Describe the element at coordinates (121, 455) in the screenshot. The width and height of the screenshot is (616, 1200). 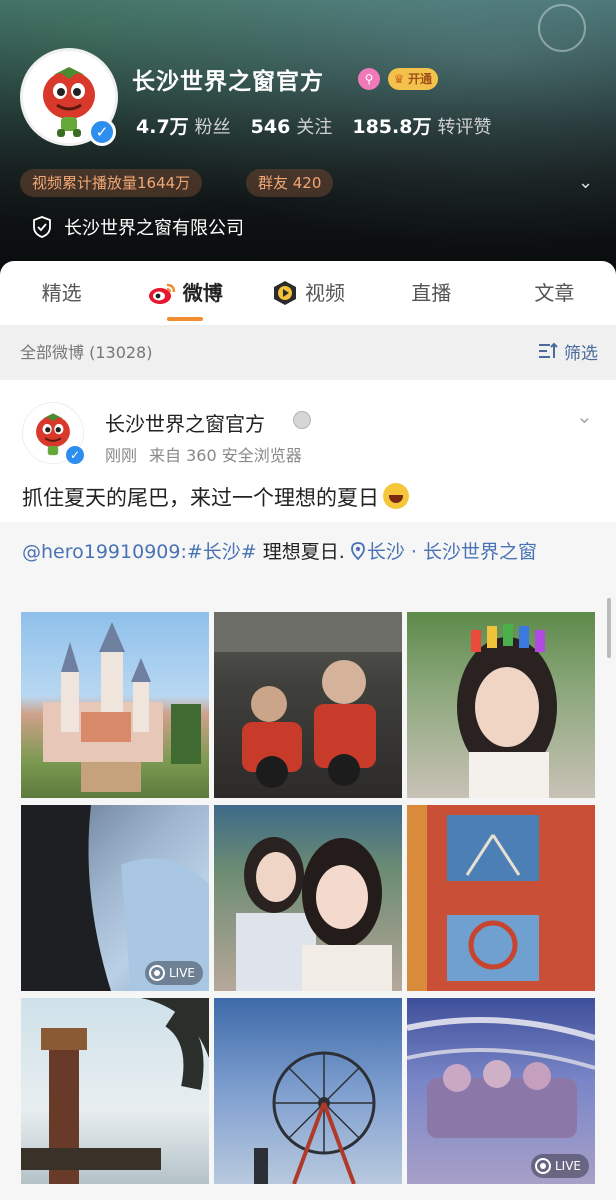
I see `post-time: 刚刚` at that location.